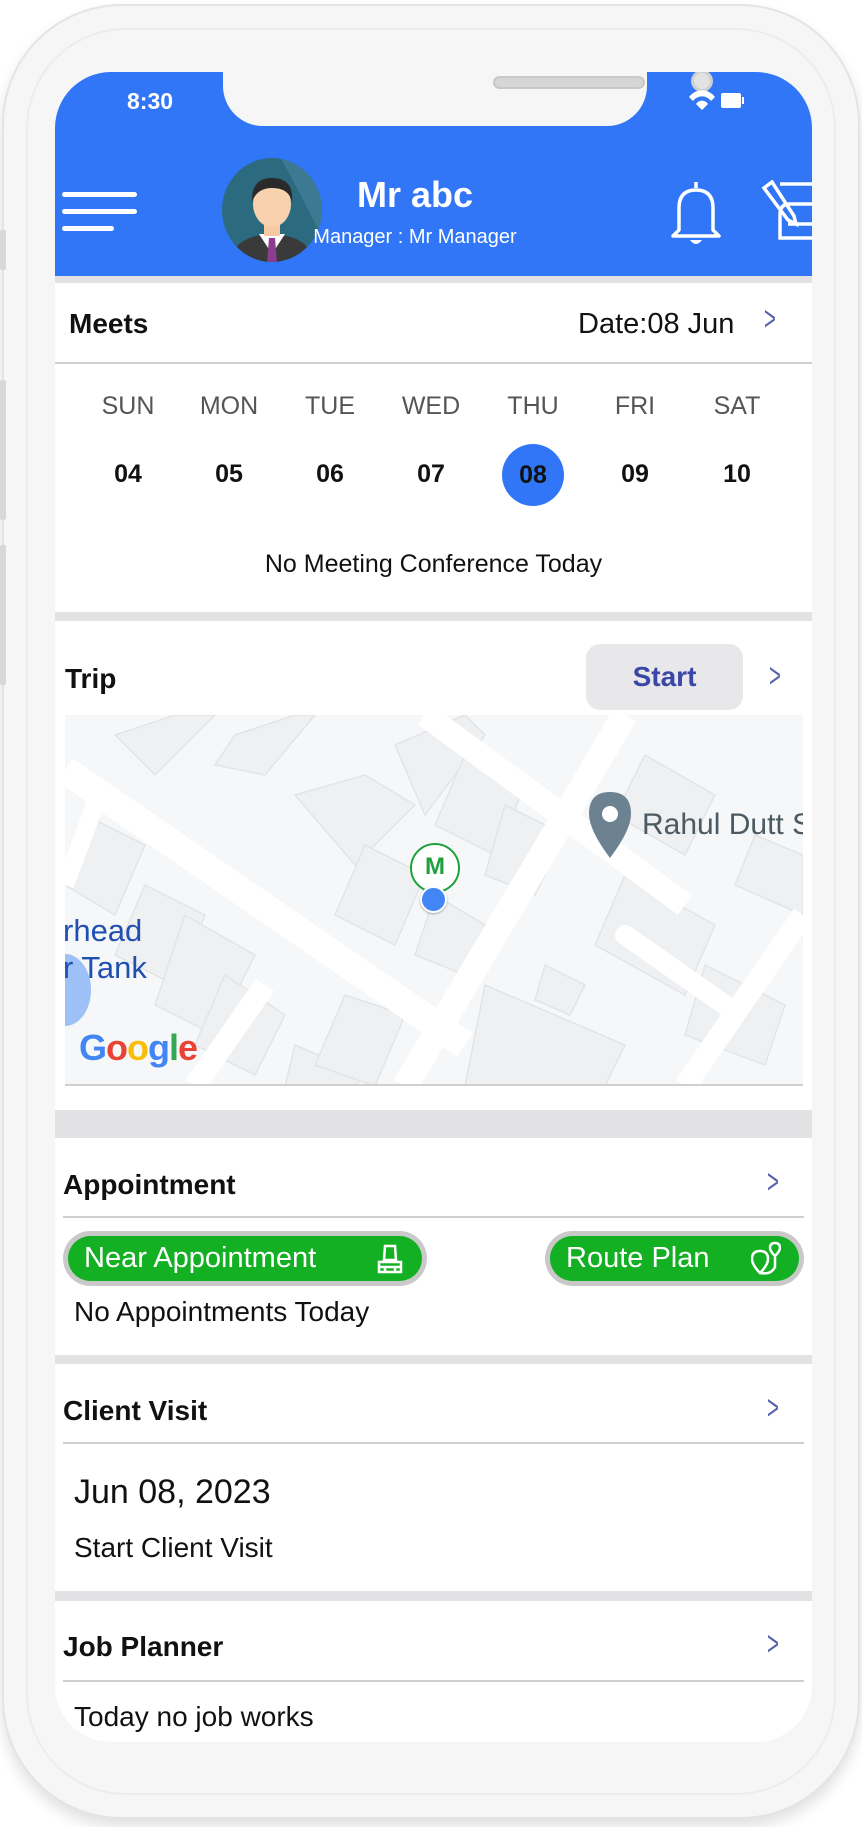 The image size is (862, 1827). I want to click on no-meeting-text: No Meeting Conference Today, so click(433, 564).